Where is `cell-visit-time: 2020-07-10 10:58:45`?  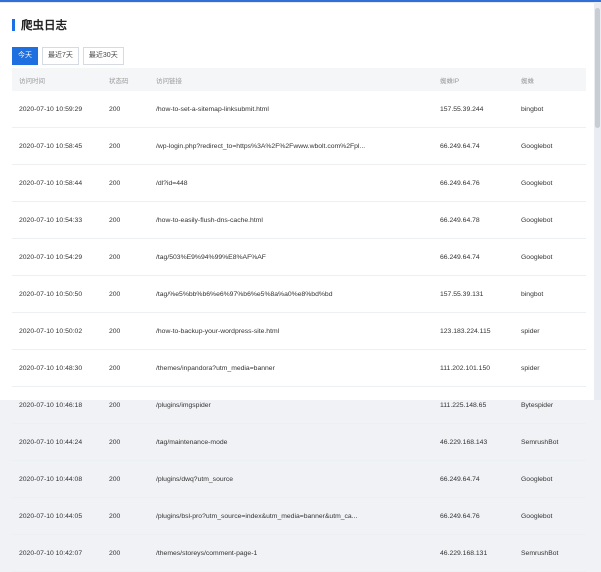 cell-visit-time: 2020-07-10 10:58:45 is located at coordinates (51, 146).